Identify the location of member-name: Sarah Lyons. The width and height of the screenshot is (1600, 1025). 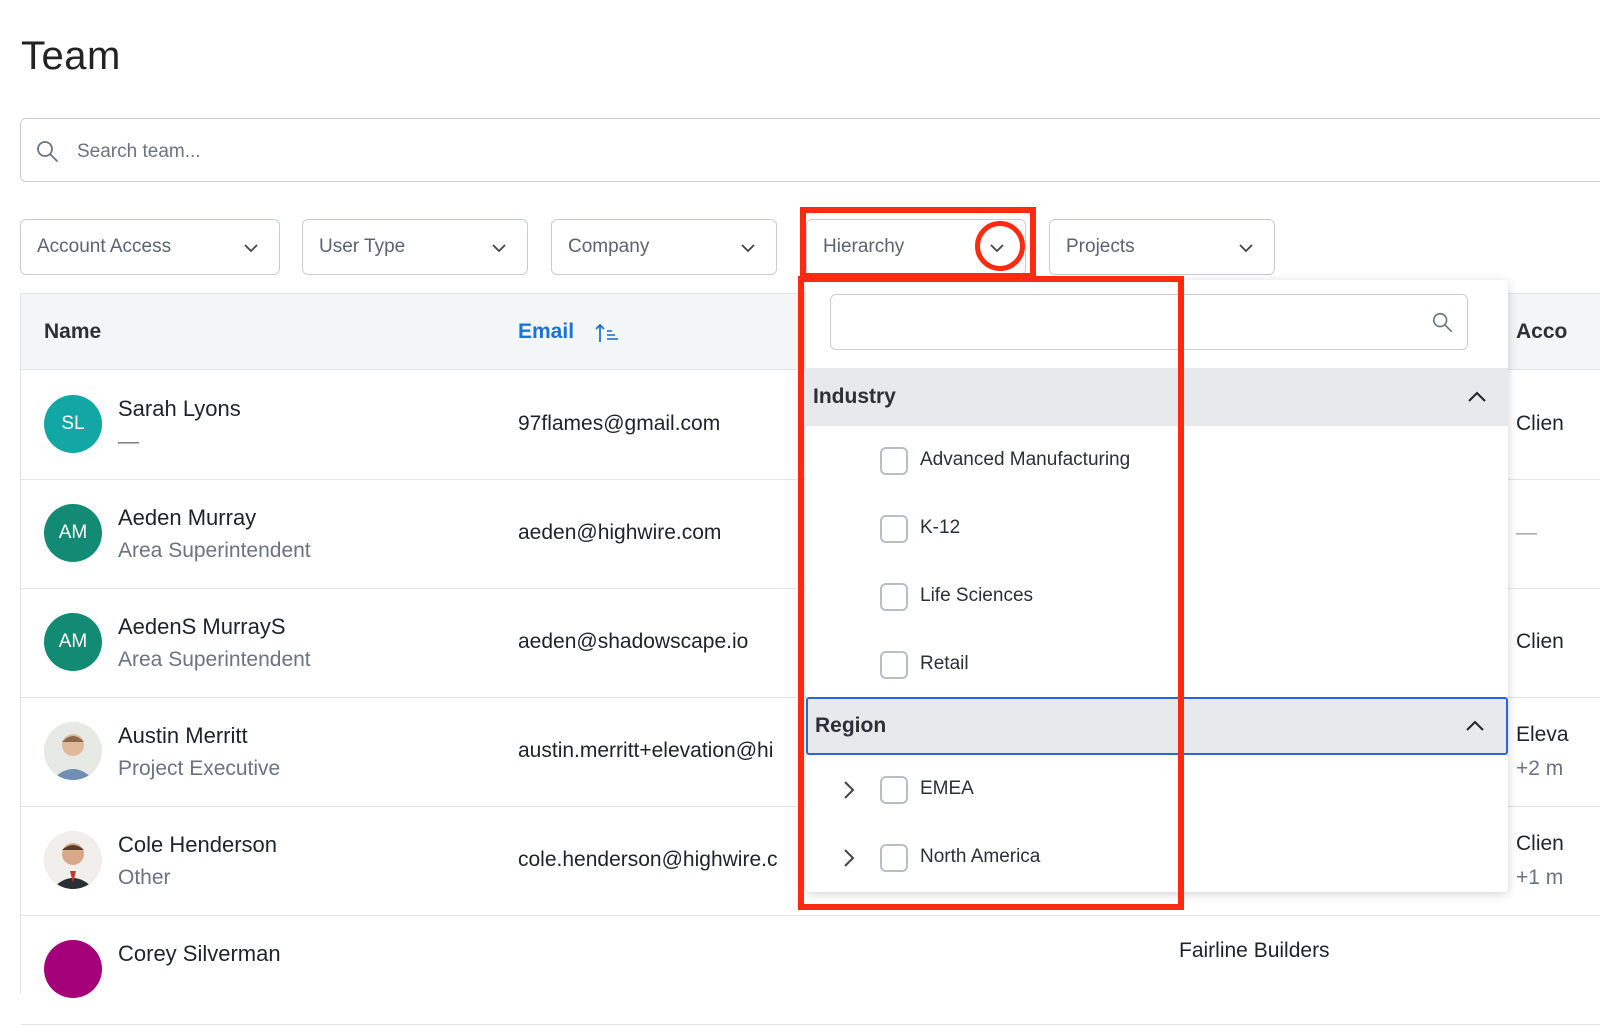
(179, 408).